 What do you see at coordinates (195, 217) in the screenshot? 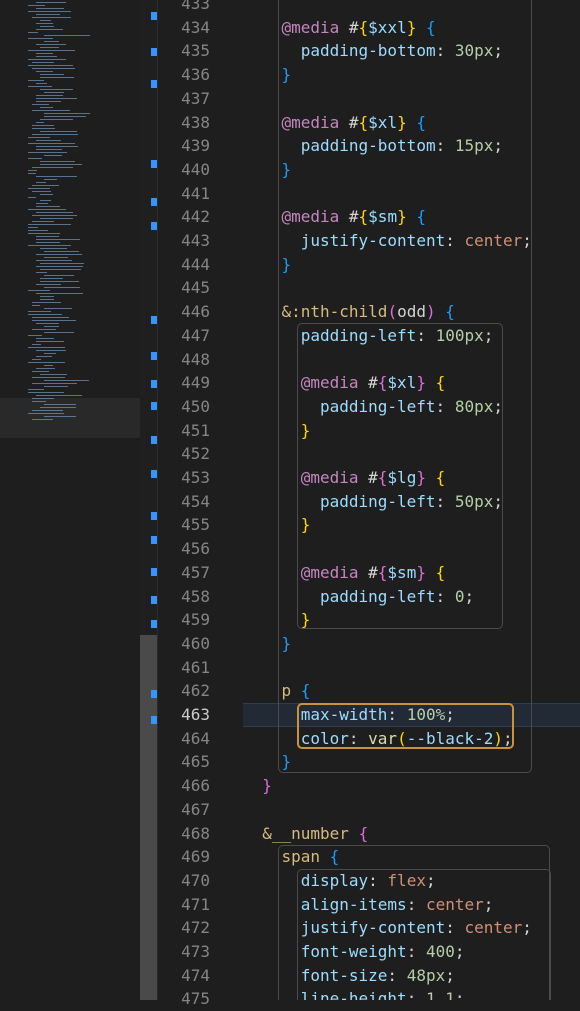
I see `line-number: 442` at bounding box center [195, 217].